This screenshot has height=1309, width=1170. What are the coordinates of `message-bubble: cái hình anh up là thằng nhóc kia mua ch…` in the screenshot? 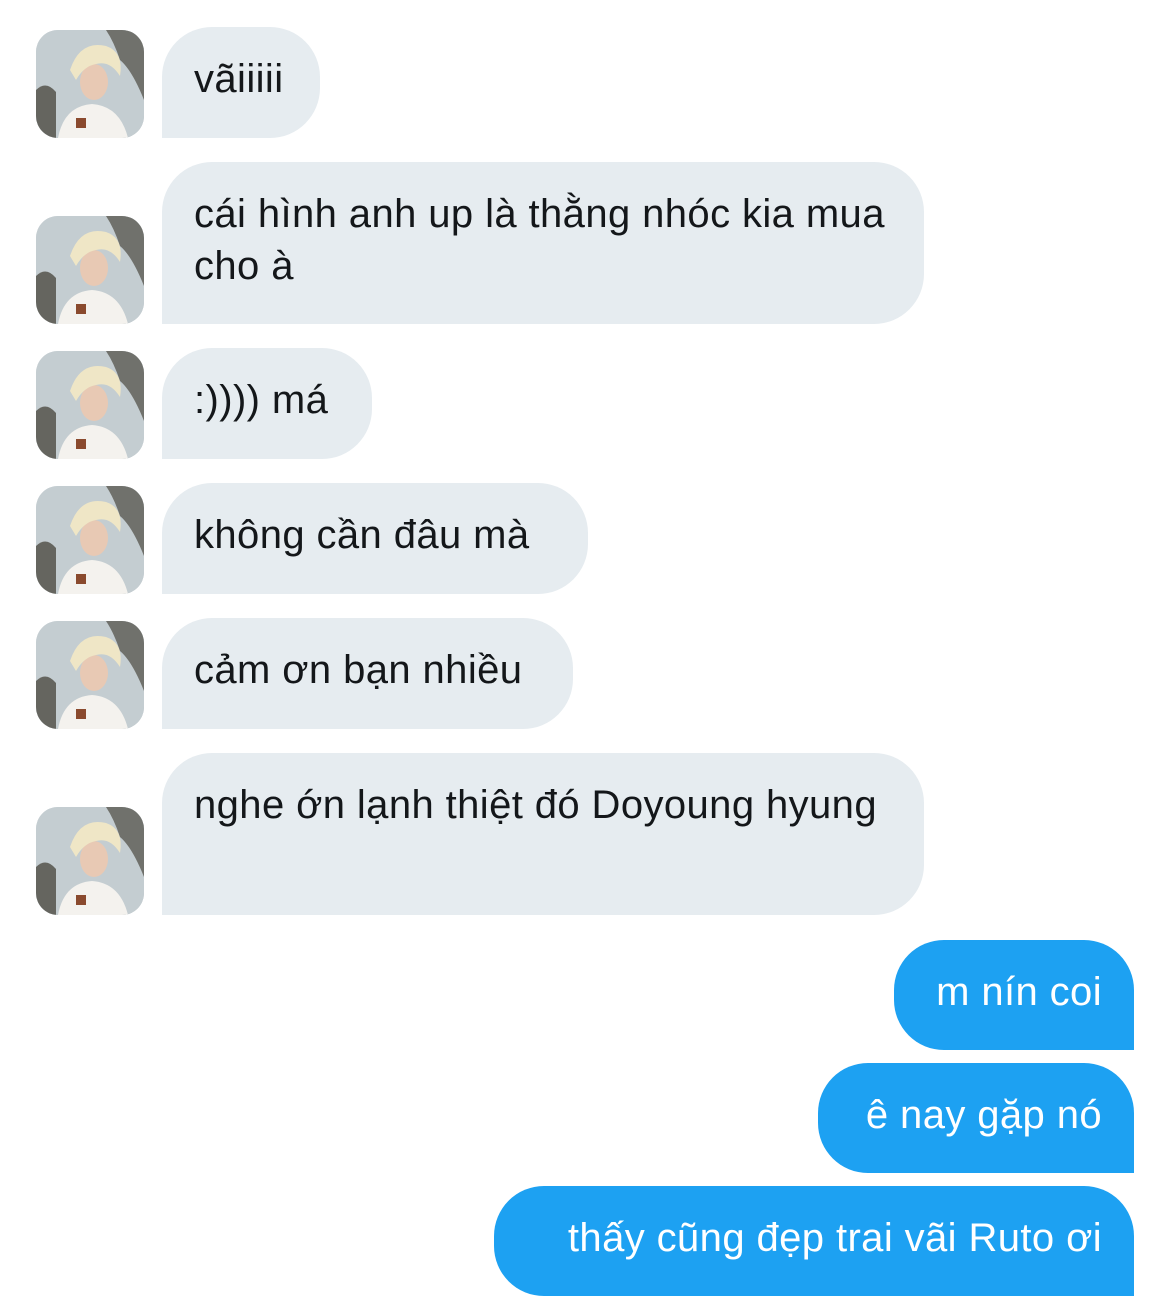 It's located at (543, 243).